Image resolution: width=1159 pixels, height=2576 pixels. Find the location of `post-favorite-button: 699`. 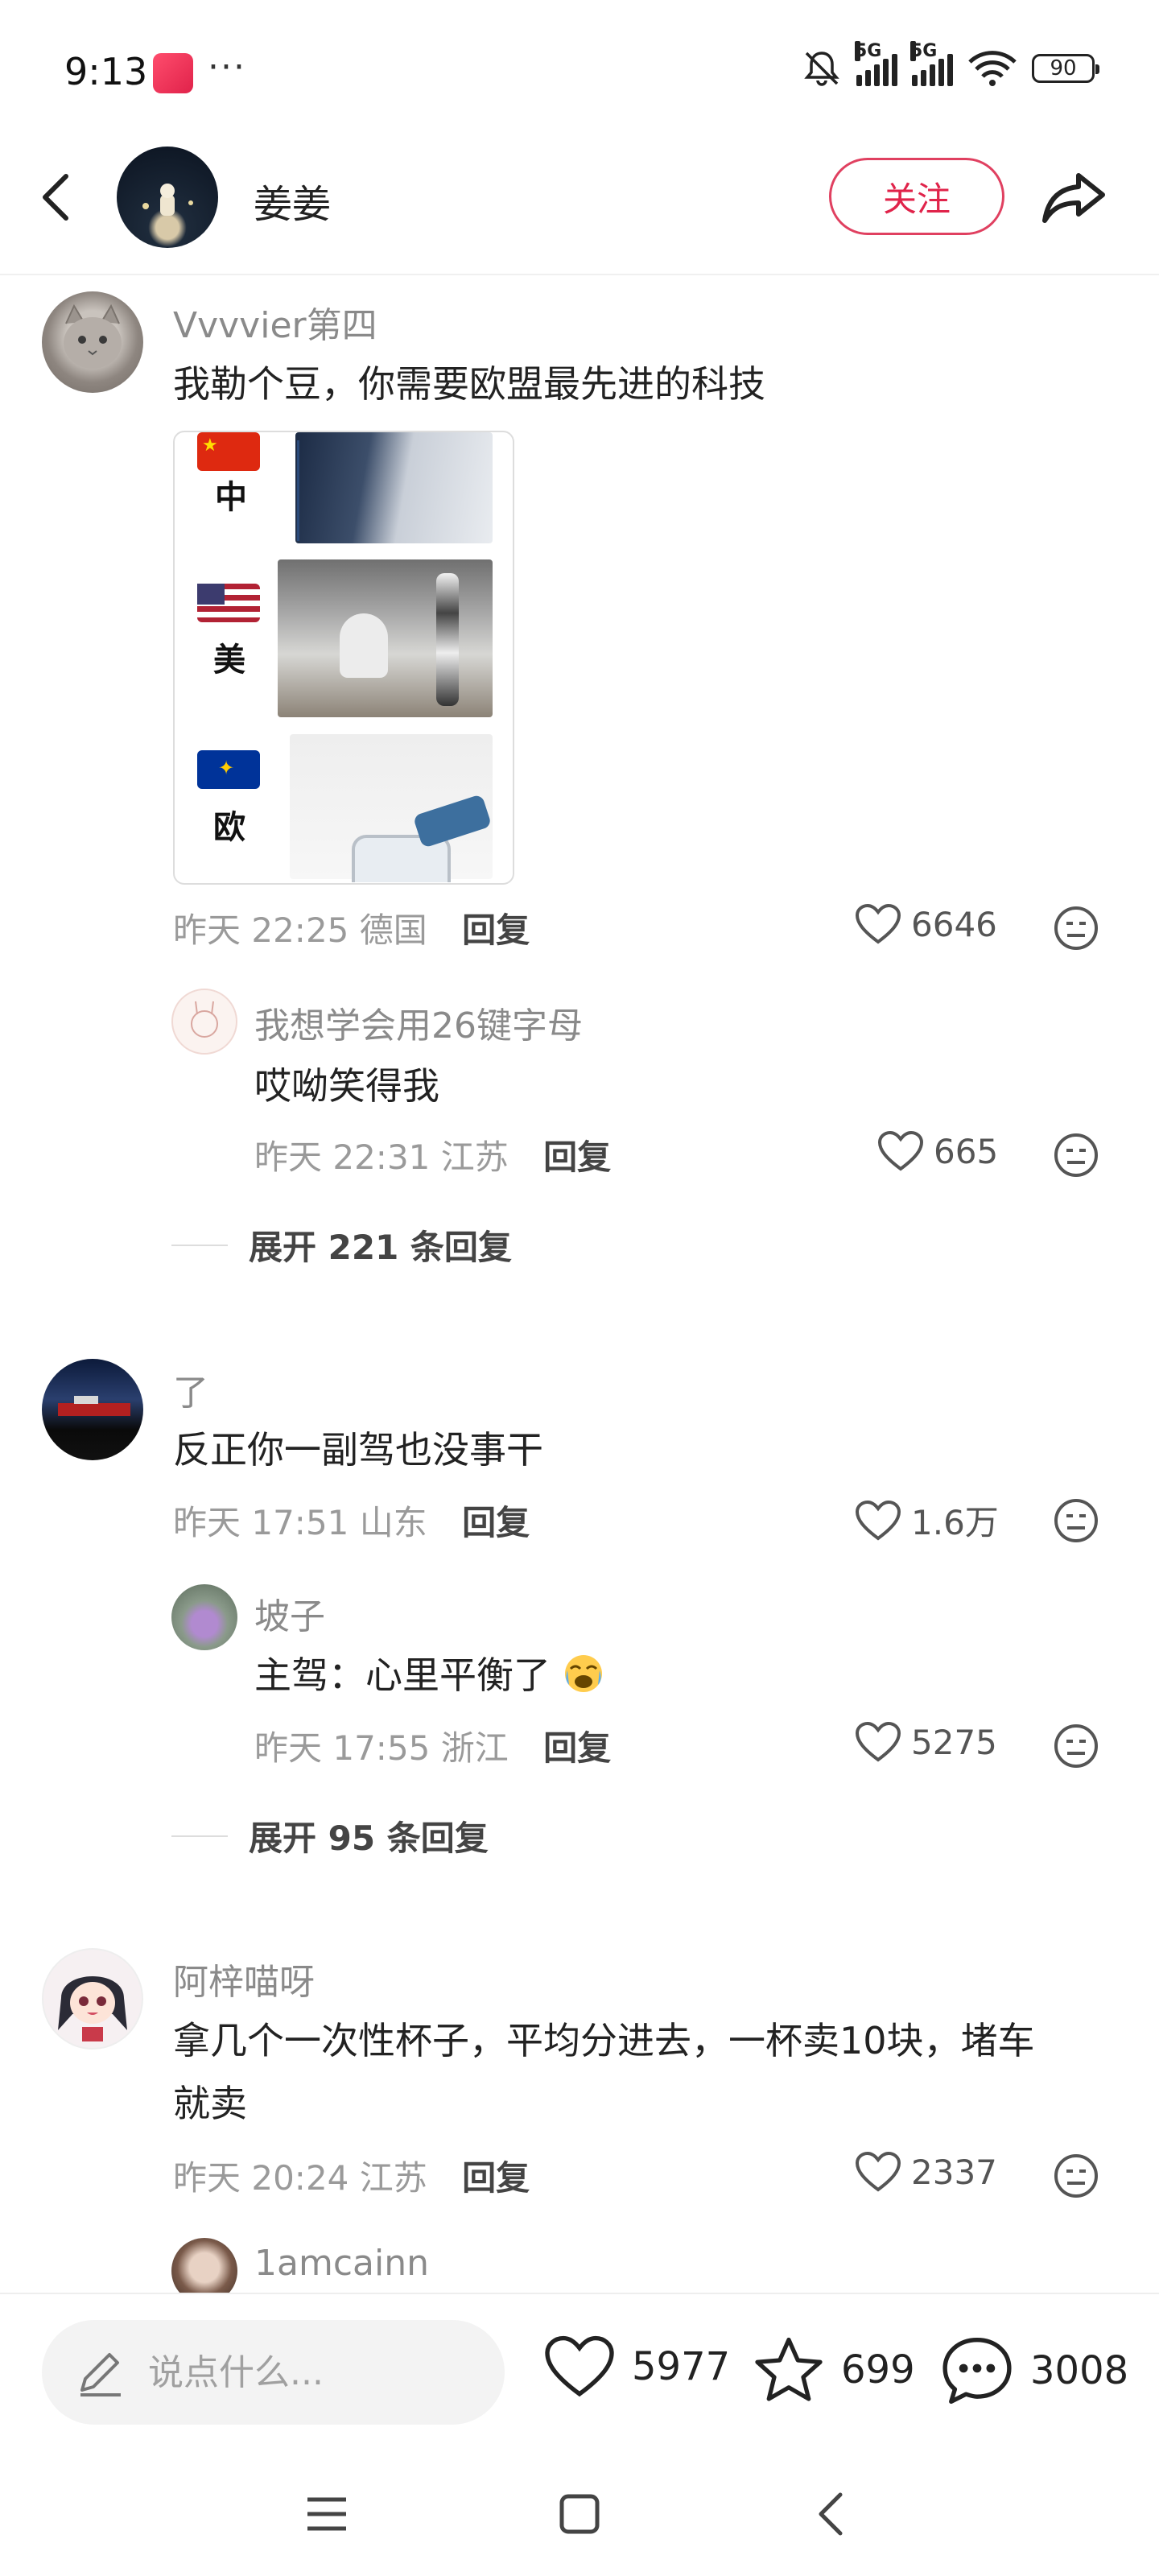

post-favorite-button: 699 is located at coordinates (834, 2369).